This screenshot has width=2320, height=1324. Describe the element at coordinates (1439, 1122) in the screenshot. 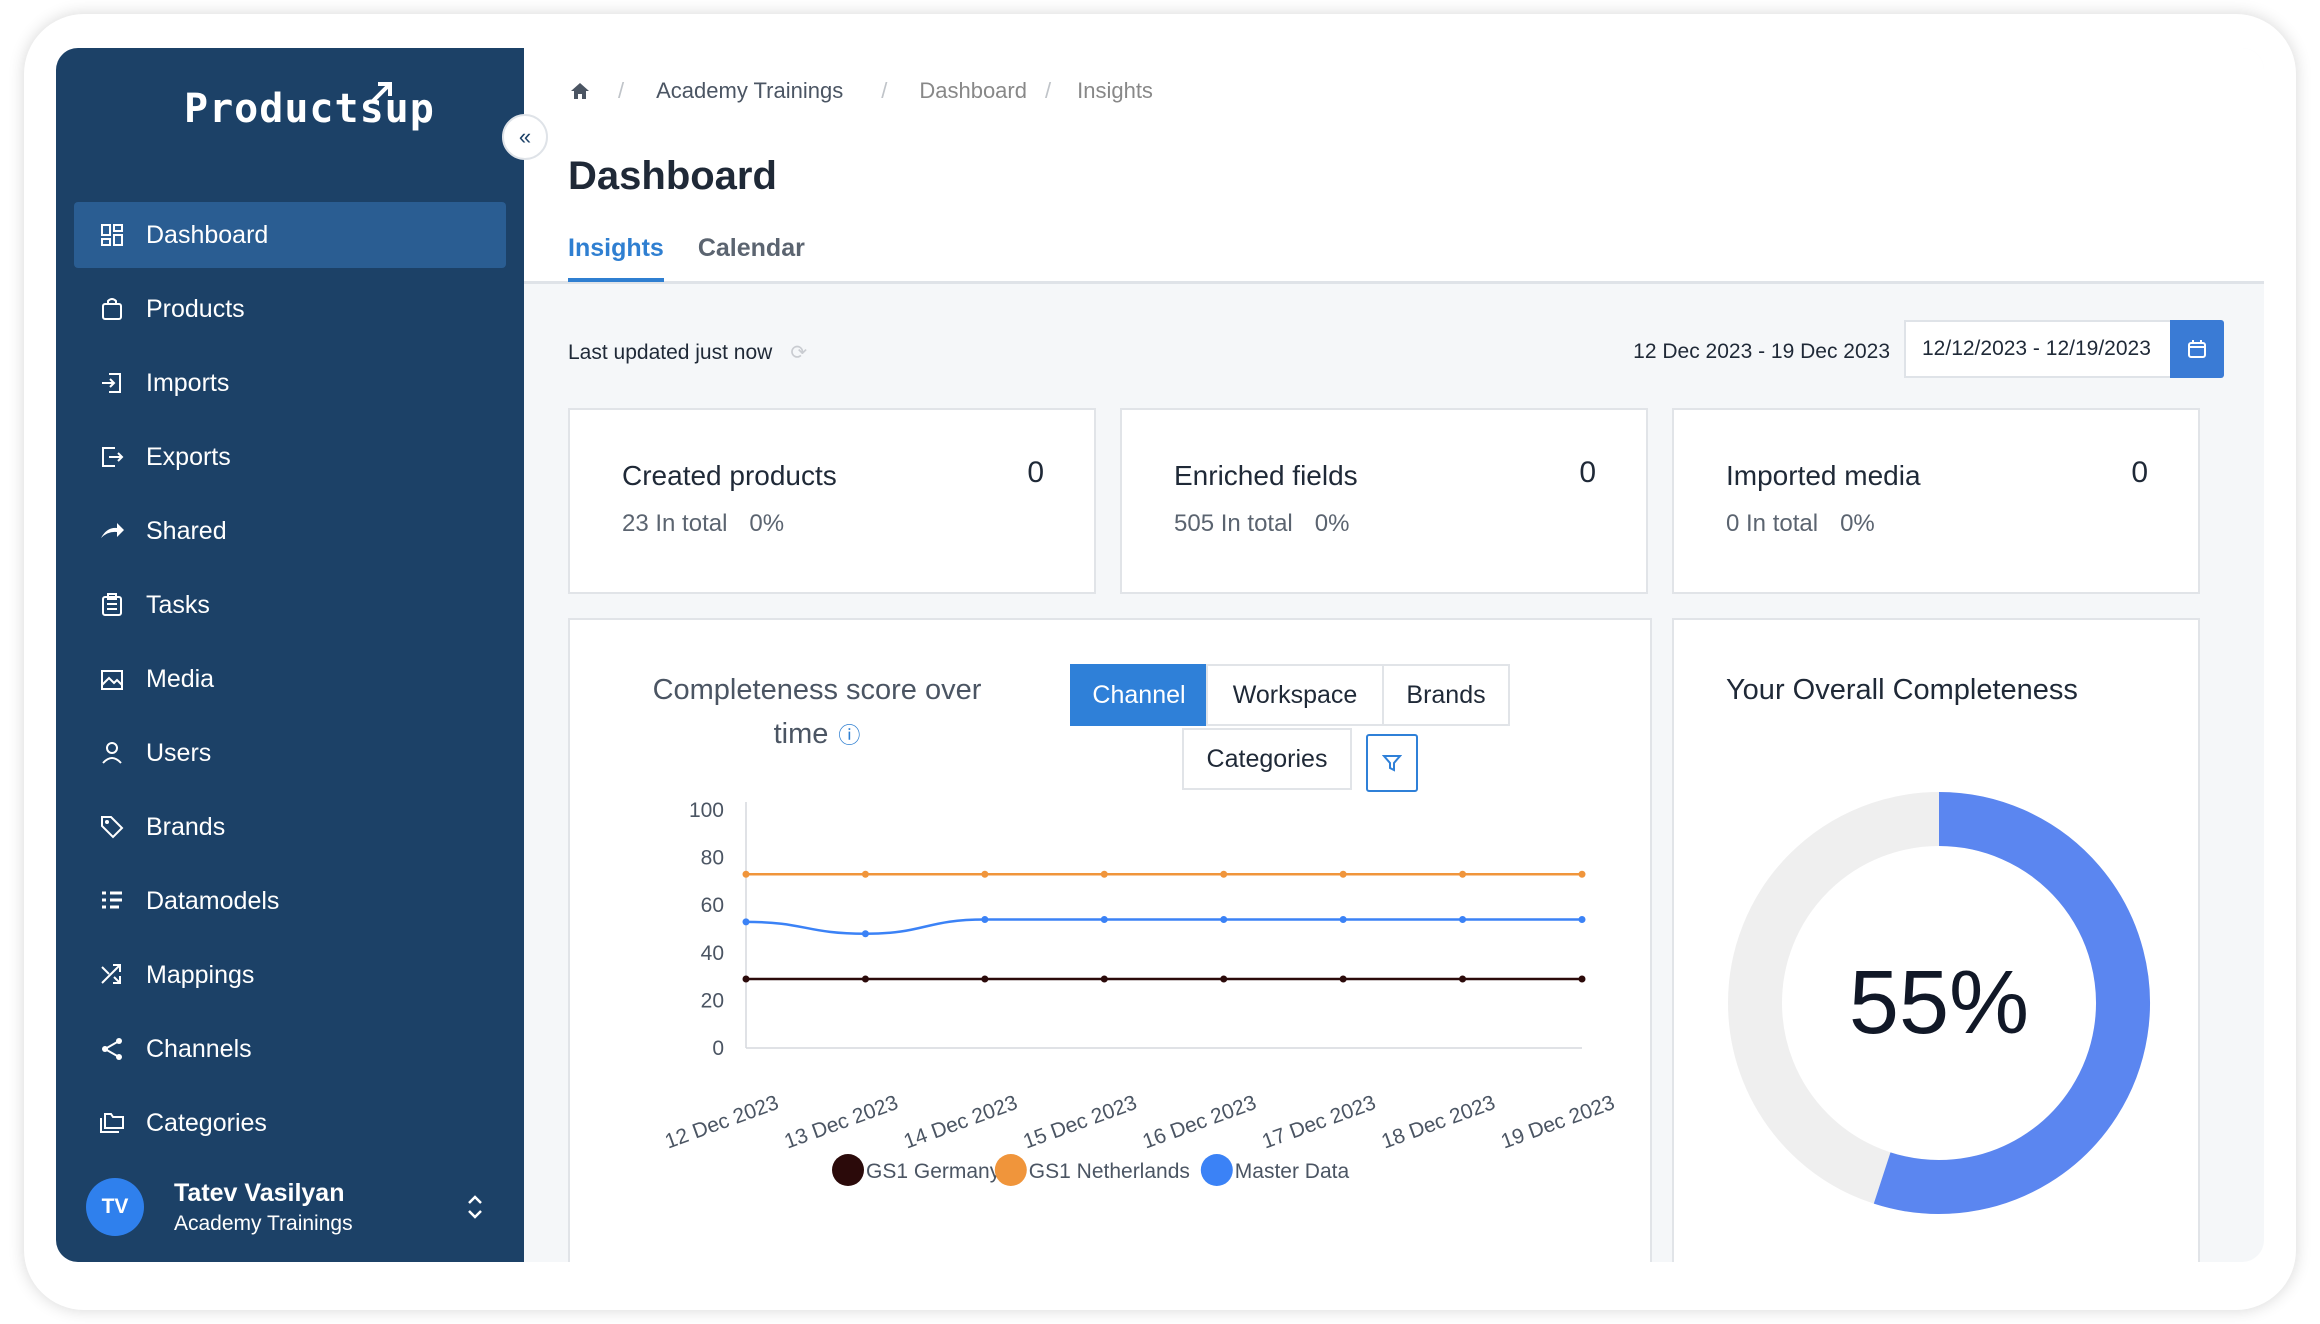

I see `x-tick-label: 18 Dec 2023` at that location.